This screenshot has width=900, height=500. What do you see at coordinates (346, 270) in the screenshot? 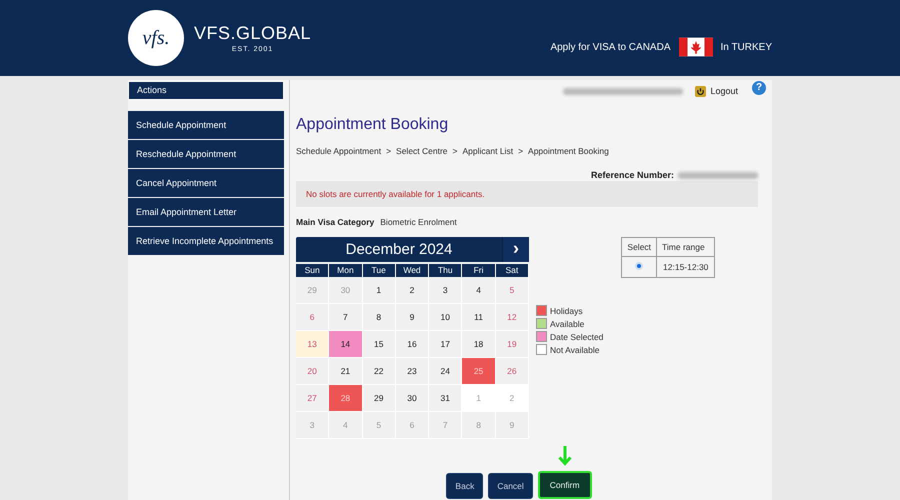
I see `weekday-header: Mon` at bounding box center [346, 270].